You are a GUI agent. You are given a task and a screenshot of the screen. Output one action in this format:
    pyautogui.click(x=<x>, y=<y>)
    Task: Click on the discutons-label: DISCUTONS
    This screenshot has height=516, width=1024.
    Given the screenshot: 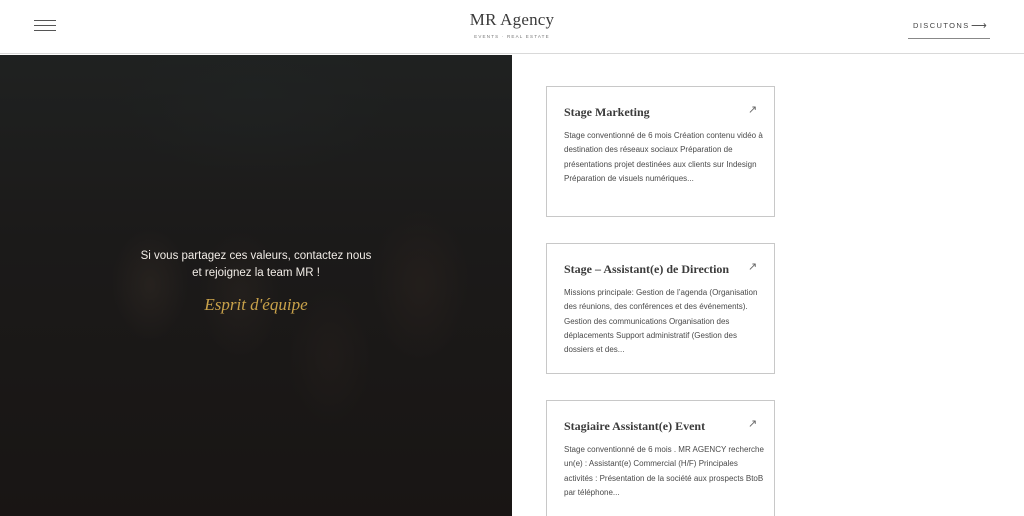 What is the action you would take?
    pyautogui.click(x=941, y=25)
    